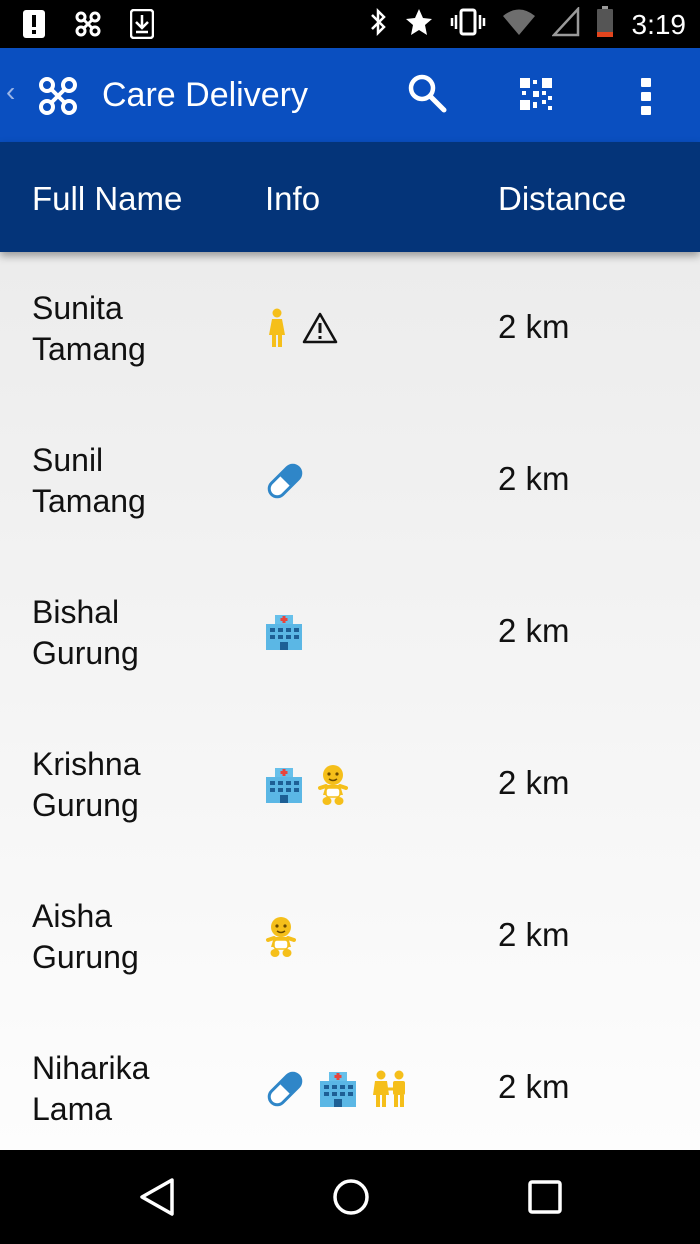 The width and height of the screenshot is (700, 1244). I want to click on table-row: Aisha Gurung 2 km, so click(350, 936).